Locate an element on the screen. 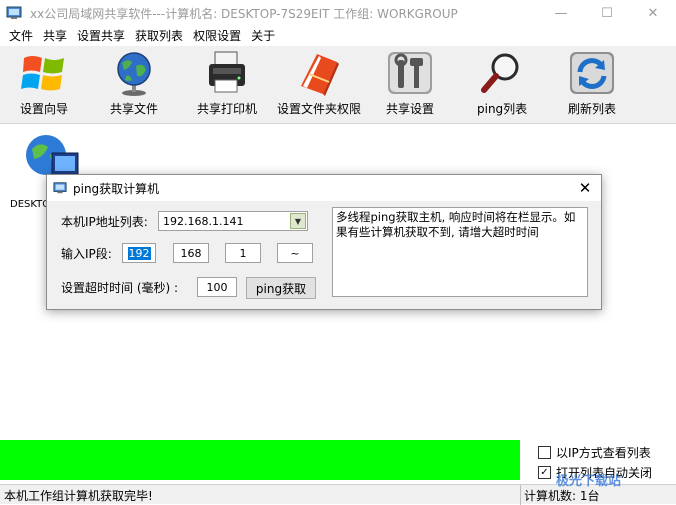 The image size is (676, 505). progress-bar is located at coordinates (260, 460).